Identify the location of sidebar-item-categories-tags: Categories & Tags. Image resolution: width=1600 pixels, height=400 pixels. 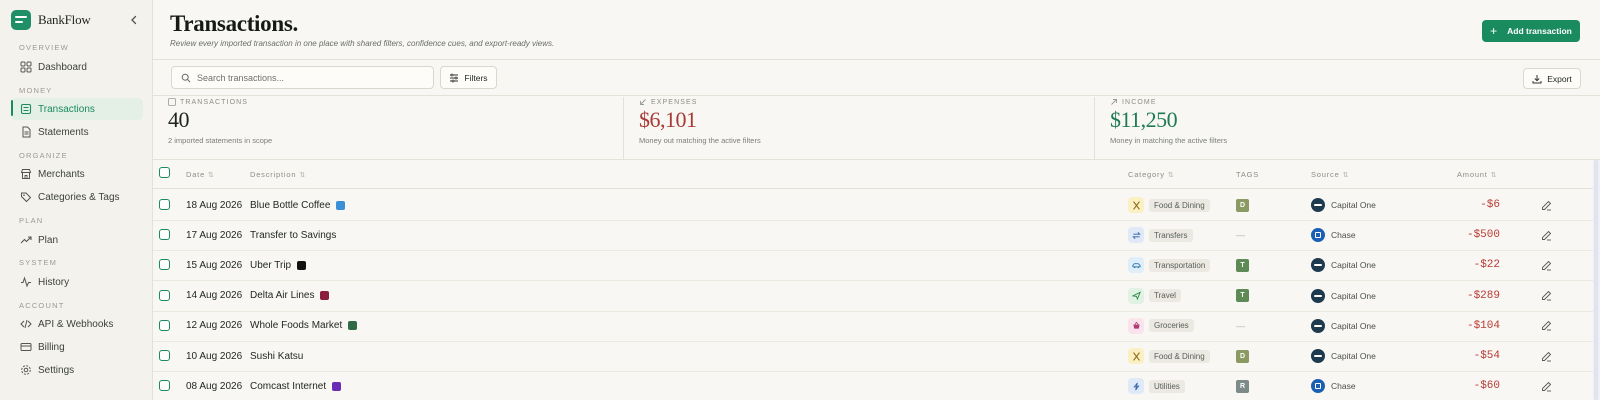
(77, 197).